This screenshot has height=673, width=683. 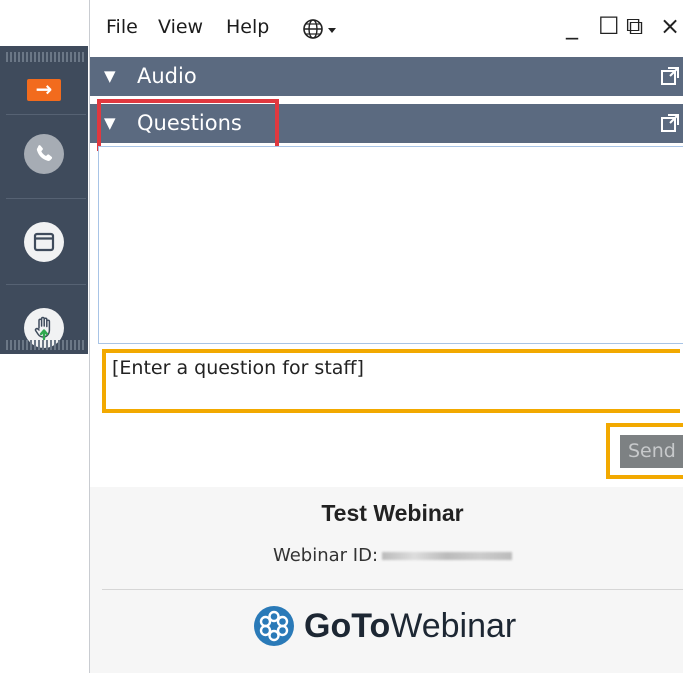 I want to click on screen-icon, so click(x=44, y=242).